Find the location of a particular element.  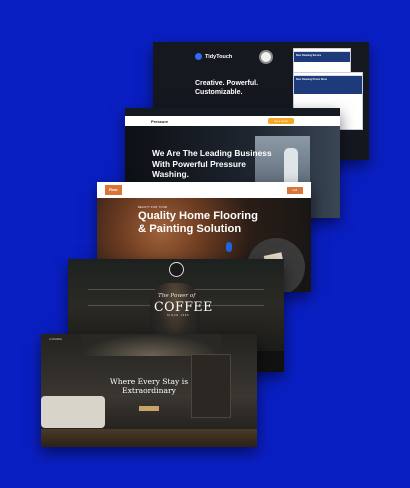

wood-floor is located at coordinates (149, 438).